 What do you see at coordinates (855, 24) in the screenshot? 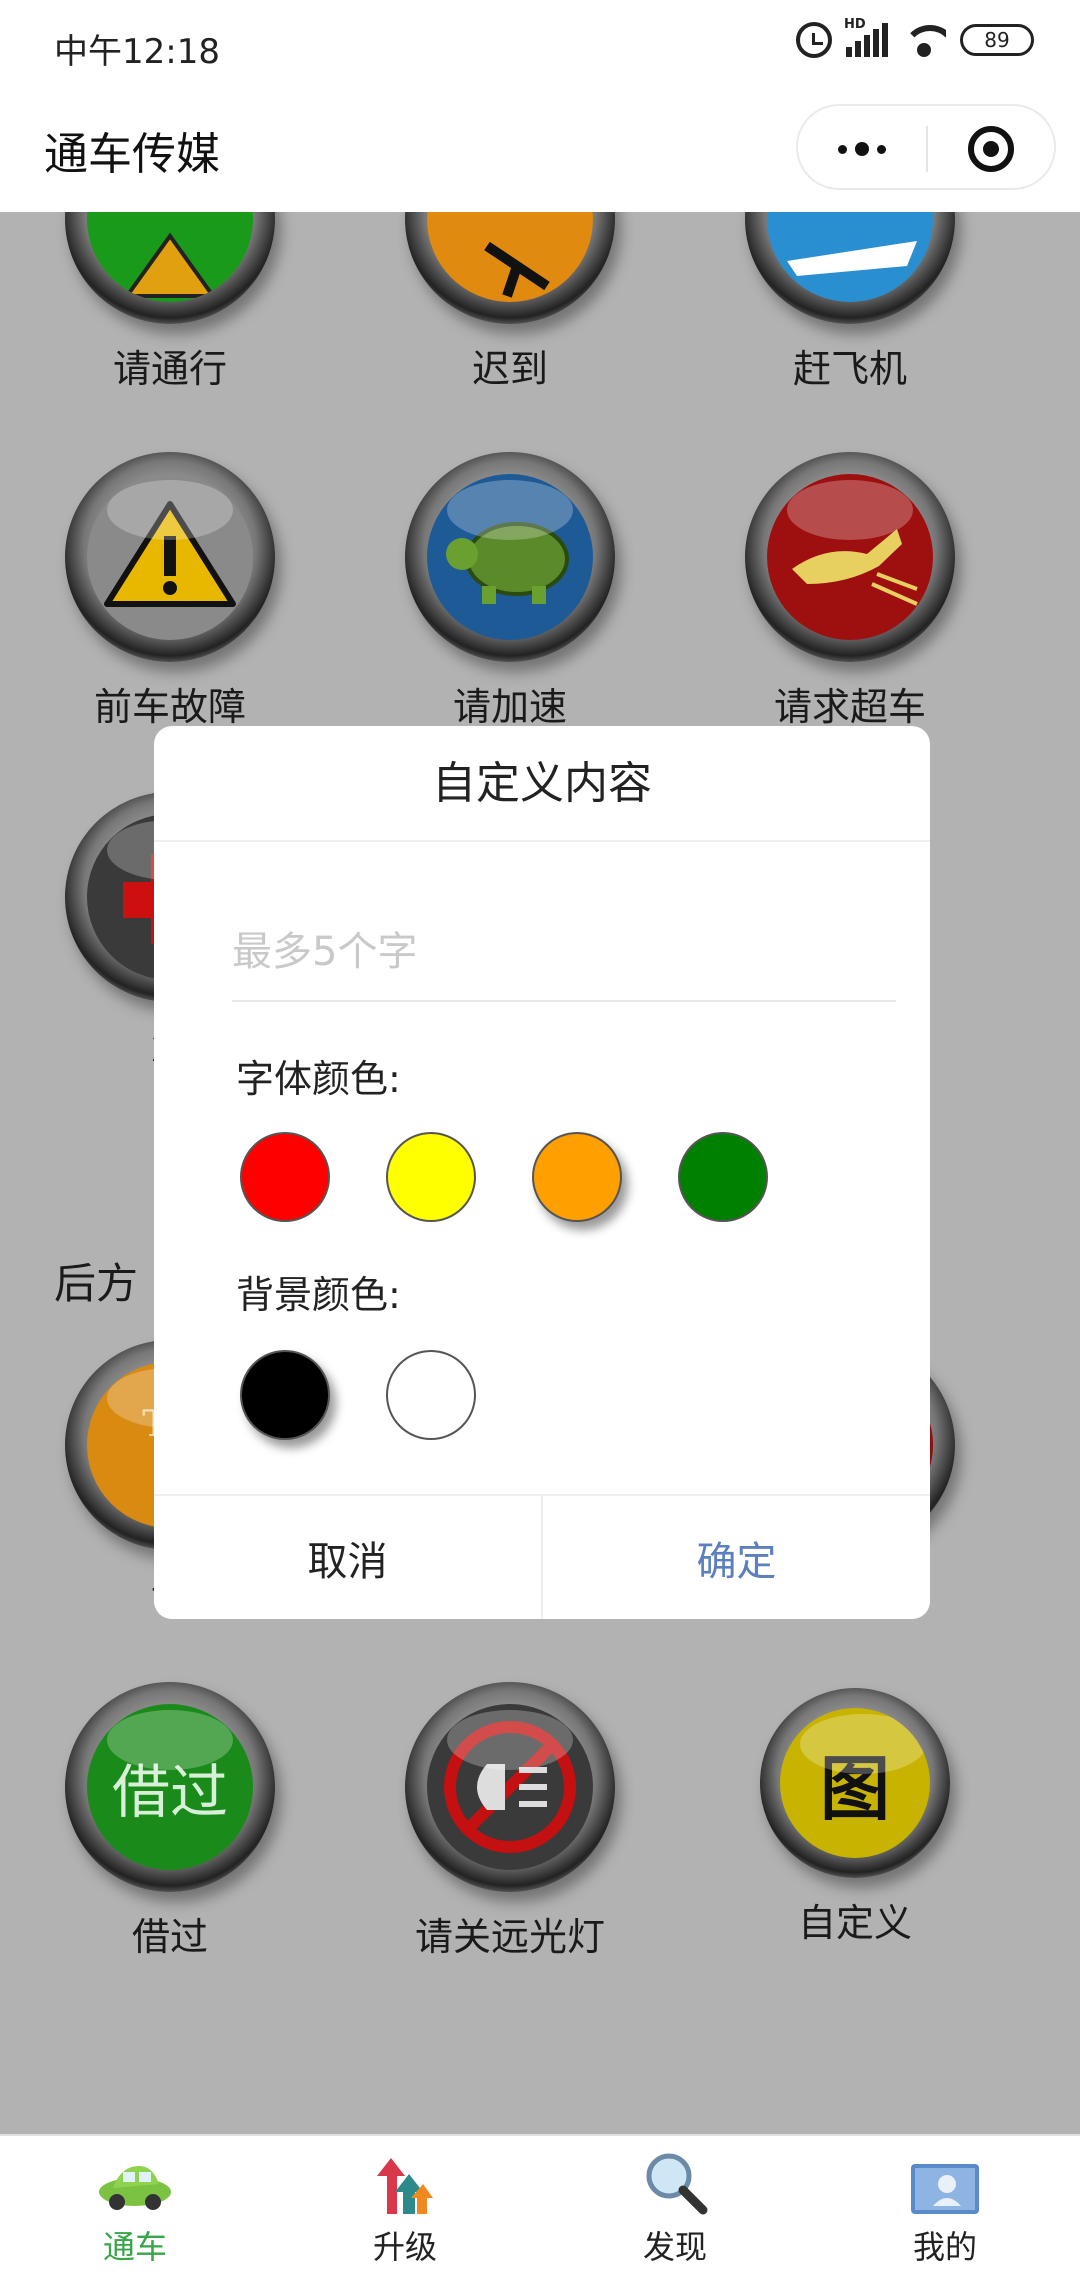
I see `hd-badge: HD` at bounding box center [855, 24].